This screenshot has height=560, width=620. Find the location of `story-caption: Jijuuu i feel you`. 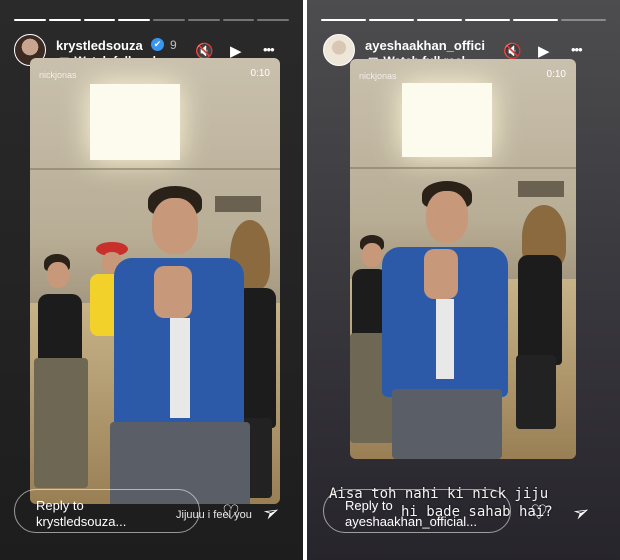

story-caption: Jijuuu i feel you is located at coordinates (214, 515).